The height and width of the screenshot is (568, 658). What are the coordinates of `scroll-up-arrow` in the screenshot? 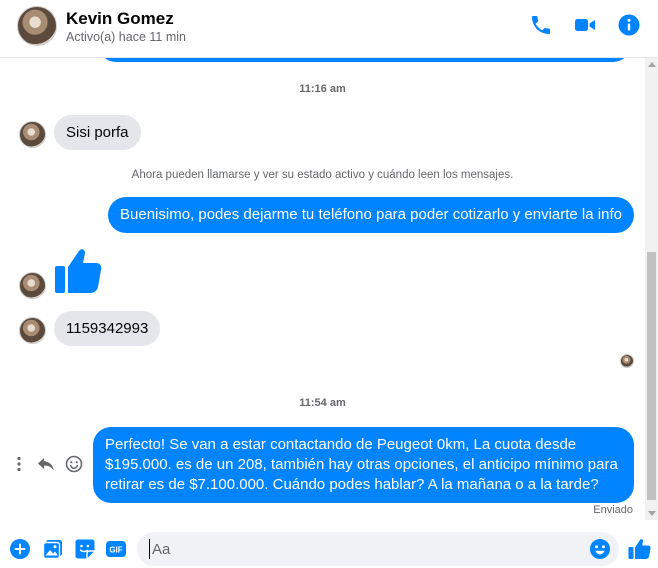 It's located at (652, 64).